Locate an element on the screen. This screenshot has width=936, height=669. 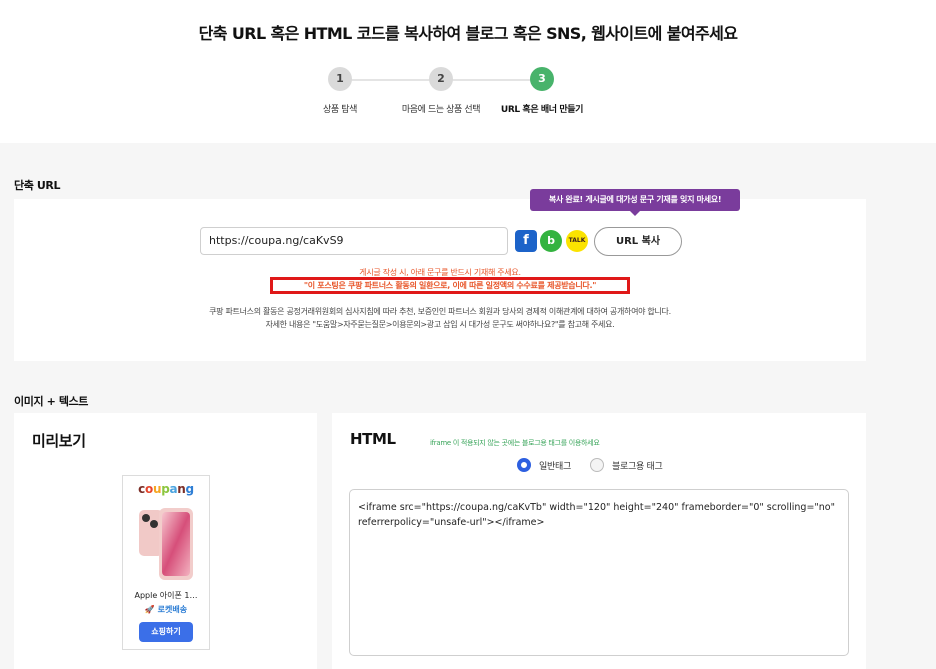
copy-complete-tooltip: 복사 완료! 게시글에 대가성 문구 기재를 잊지 마세요! is located at coordinates (635, 202).